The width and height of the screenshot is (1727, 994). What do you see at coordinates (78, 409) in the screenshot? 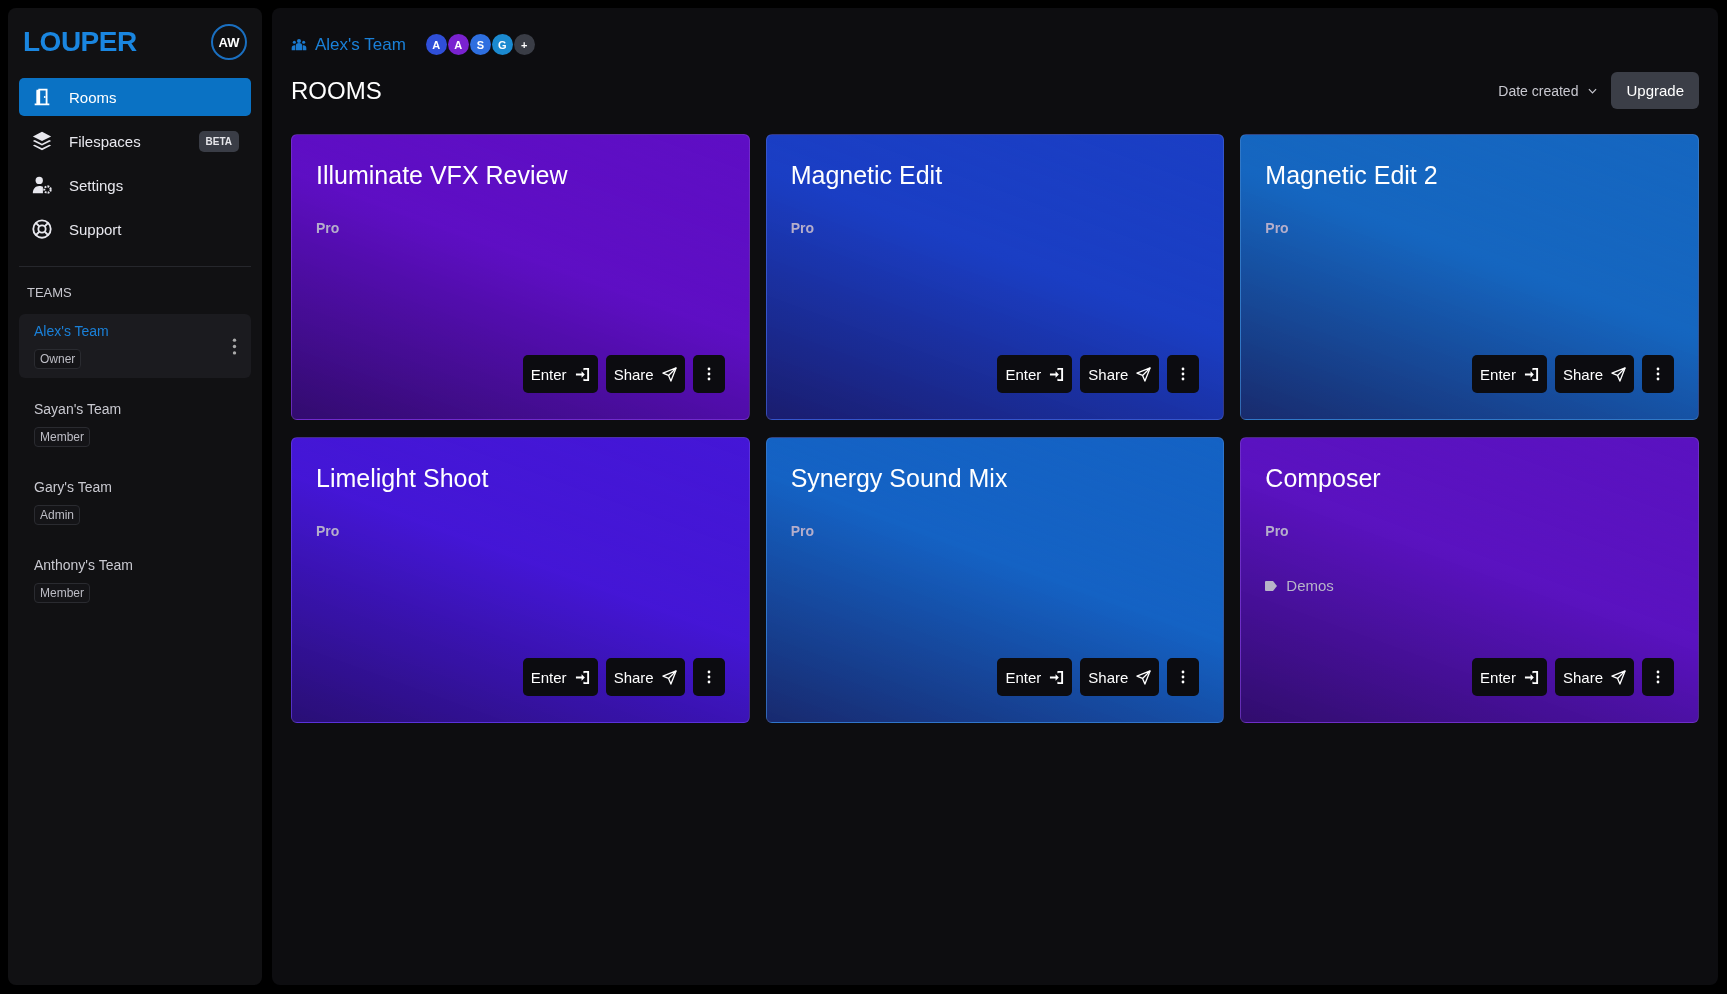
I see `team-name: Sayan's Team` at bounding box center [78, 409].